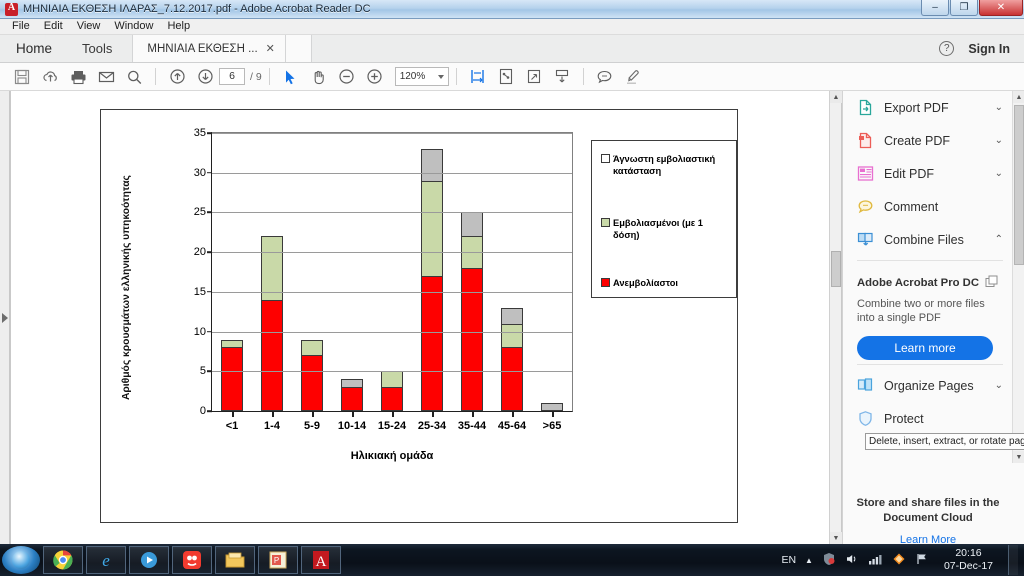  What do you see at coordinates (22, 77) in the screenshot?
I see `save-icon` at bounding box center [22, 77].